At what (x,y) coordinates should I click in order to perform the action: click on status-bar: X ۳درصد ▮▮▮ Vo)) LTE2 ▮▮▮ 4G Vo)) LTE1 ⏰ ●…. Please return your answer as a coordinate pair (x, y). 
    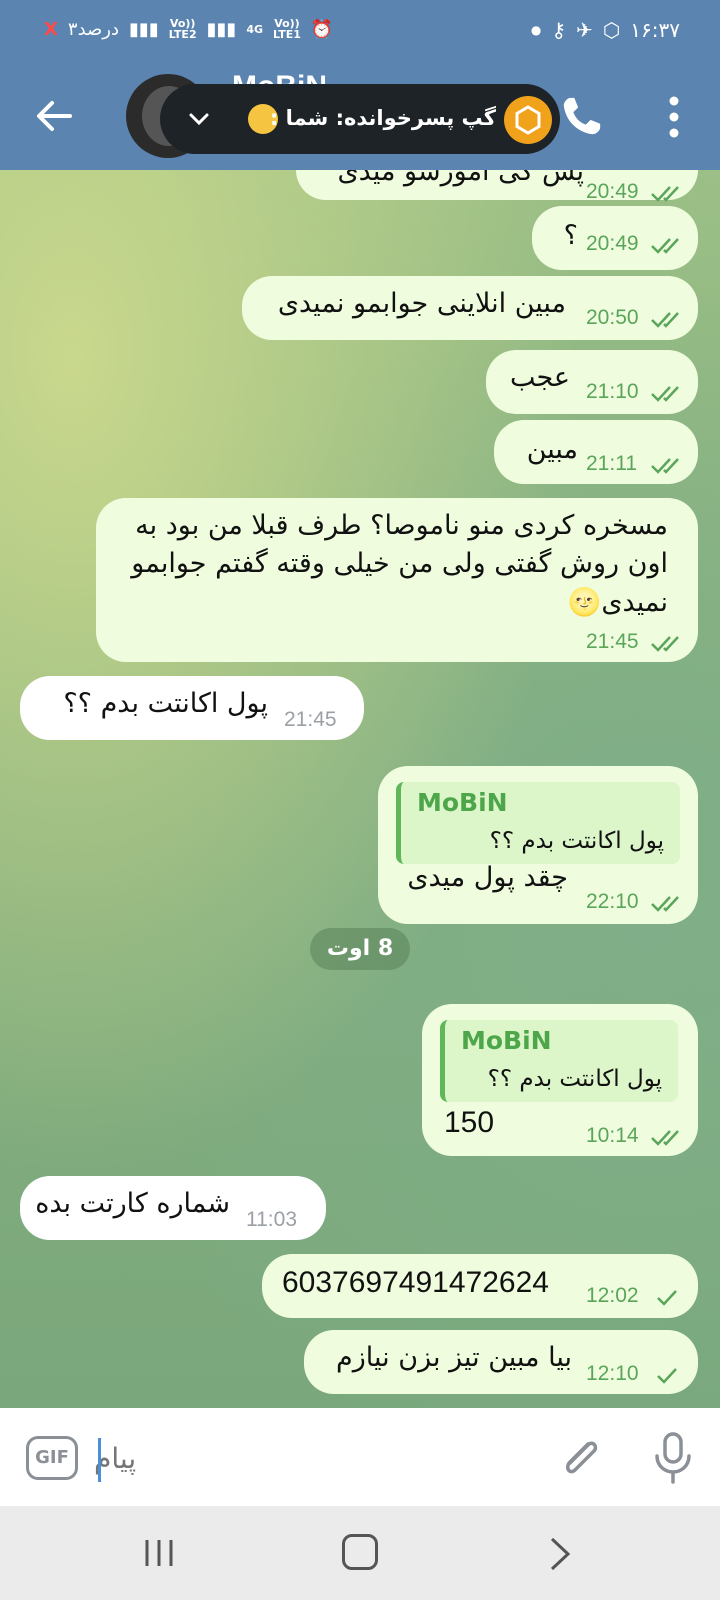
    Looking at the image, I should click on (360, 33).